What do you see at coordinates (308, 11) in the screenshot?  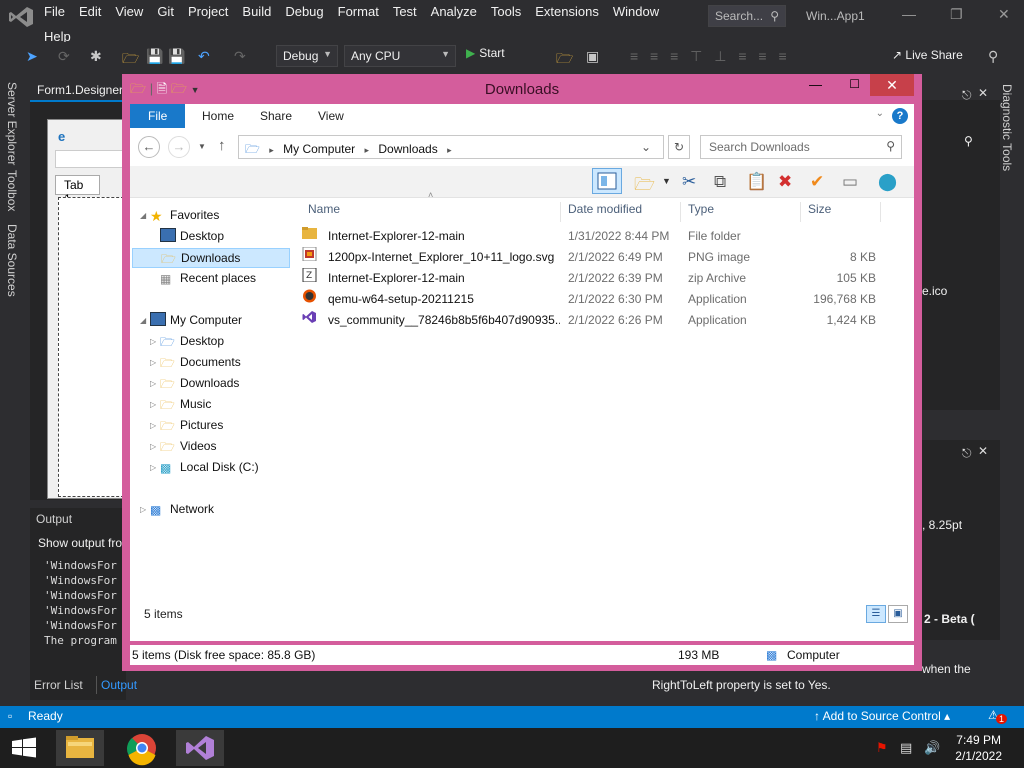 I see `menu-debug: Debug` at bounding box center [308, 11].